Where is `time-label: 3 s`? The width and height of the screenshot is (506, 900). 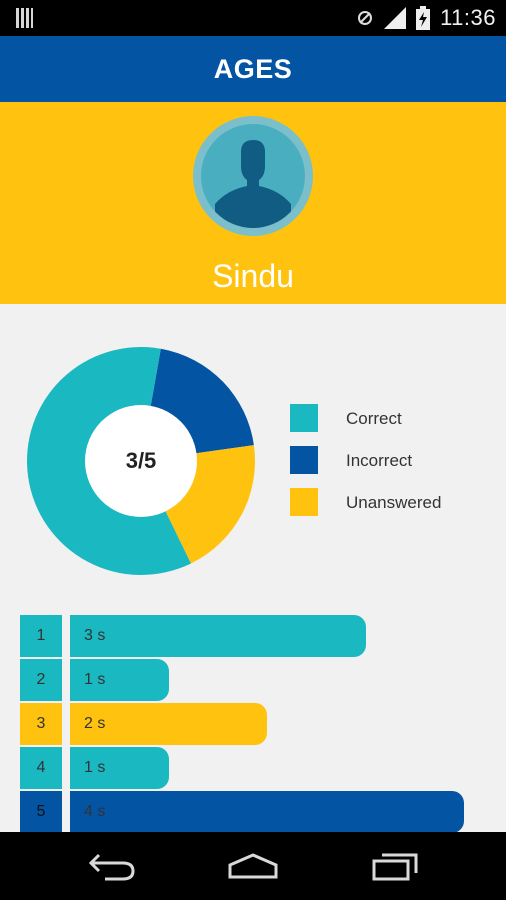 time-label: 3 s is located at coordinates (95, 635).